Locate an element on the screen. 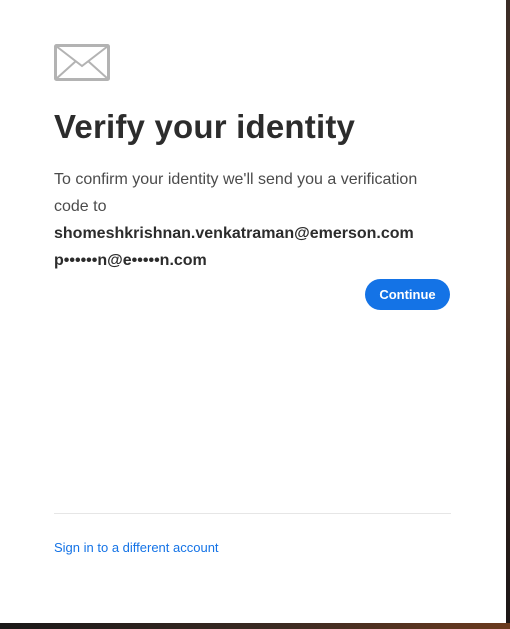 The height and width of the screenshot is (629, 510). divider is located at coordinates (252, 513).